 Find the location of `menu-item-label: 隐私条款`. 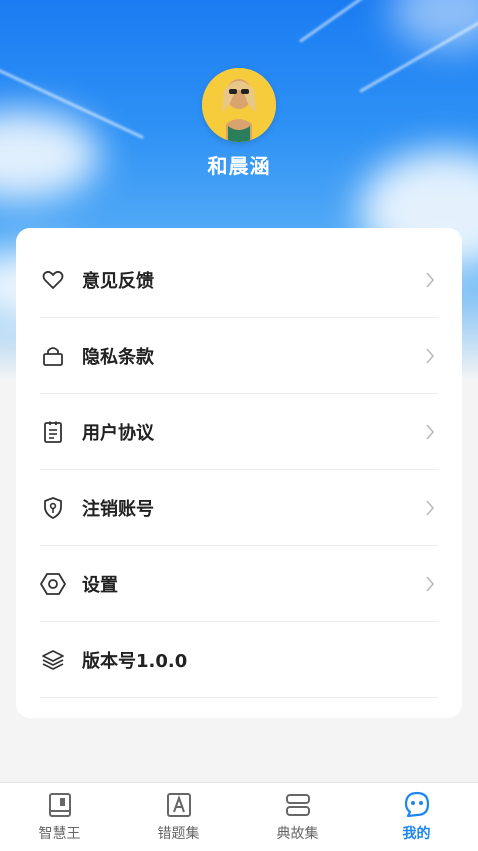

menu-item-label: 隐私条款 is located at coordinates (118, 357).